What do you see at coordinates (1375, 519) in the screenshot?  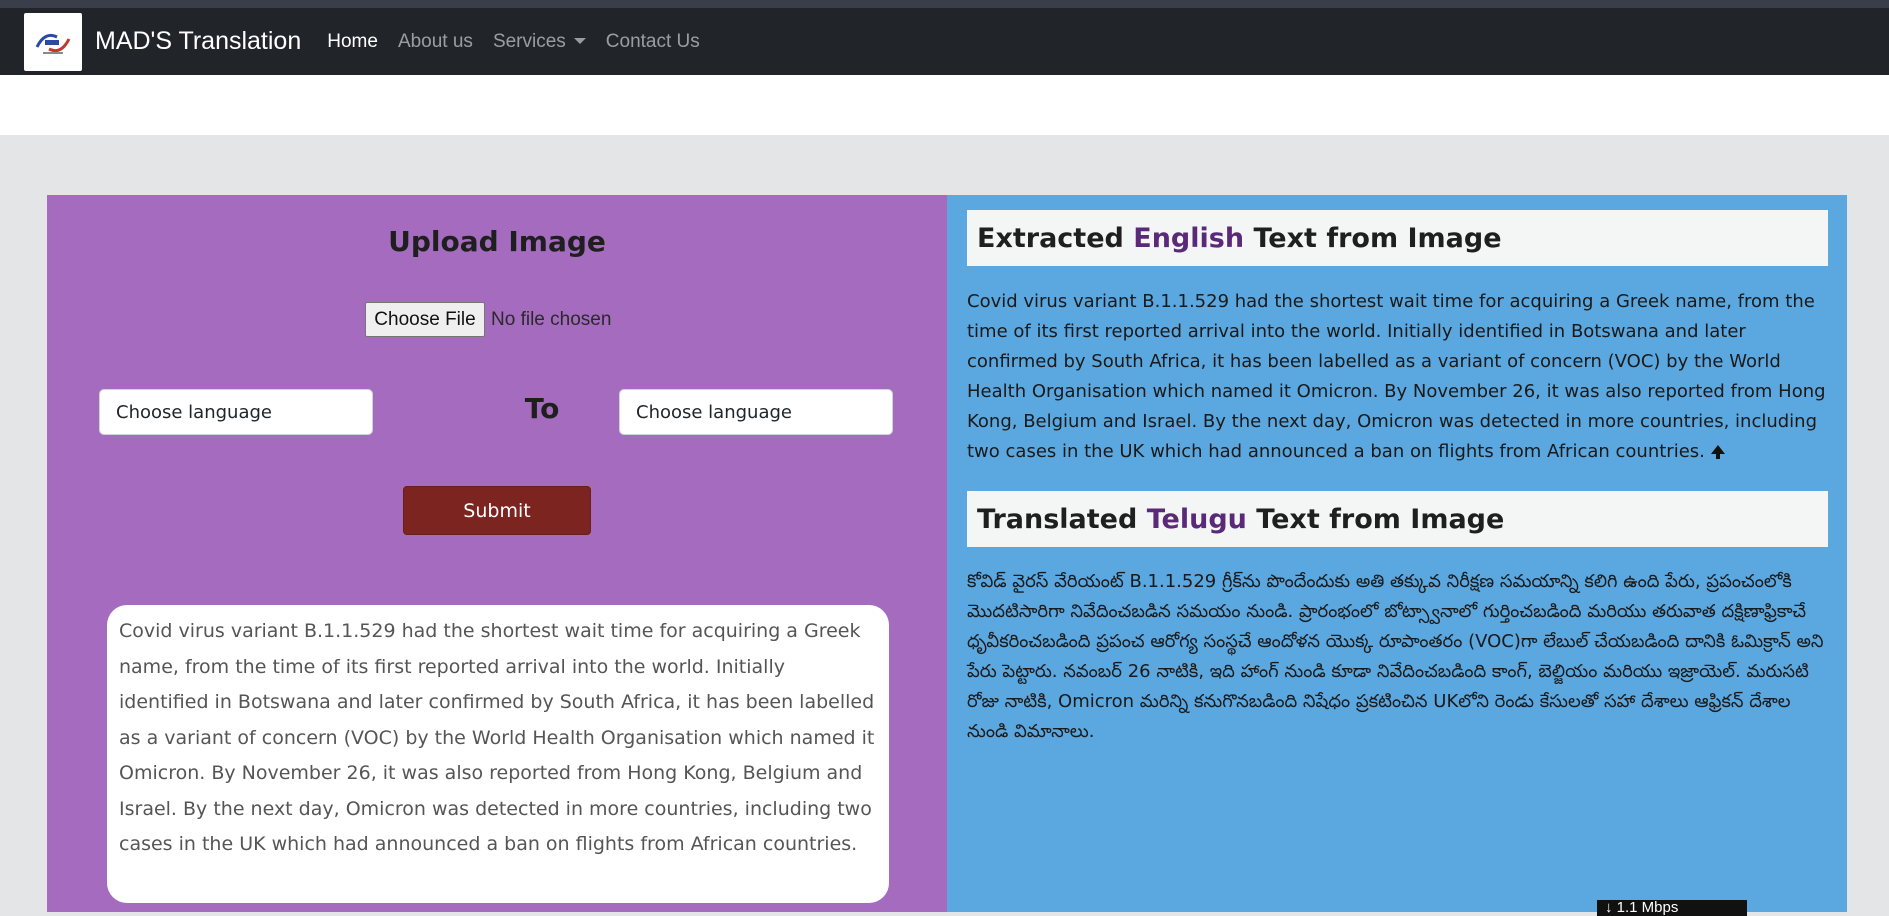 I see `translated-heading-suffix: Text from Image` at bounding box center [1375, 519].